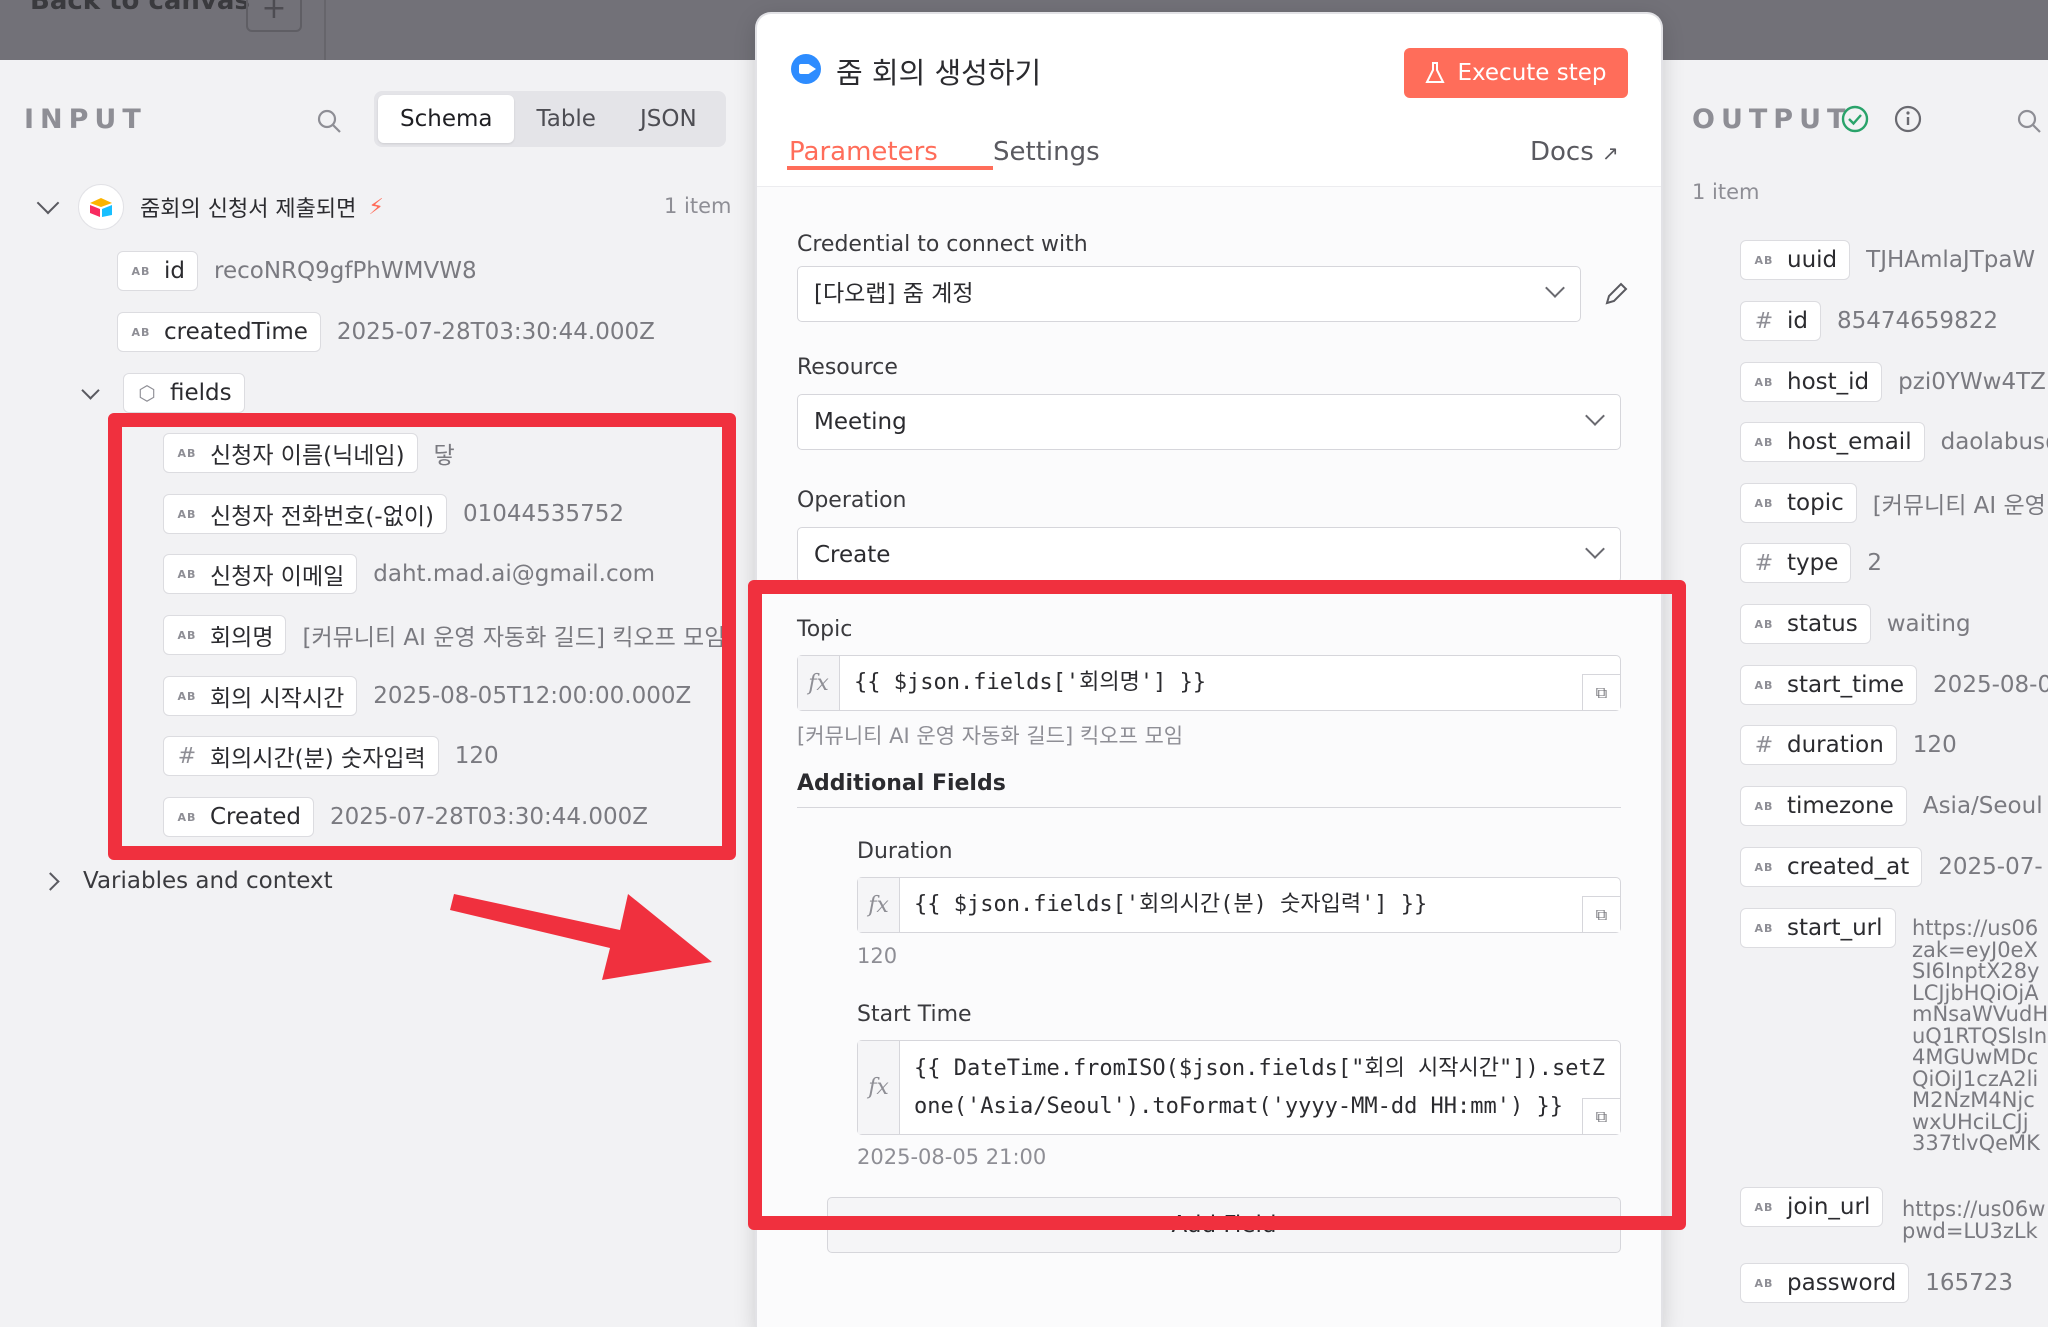  What do you see at coordinates (1435, 72) in the screenshot?
I see `flask-icon` at bounding box center [1435, 72].